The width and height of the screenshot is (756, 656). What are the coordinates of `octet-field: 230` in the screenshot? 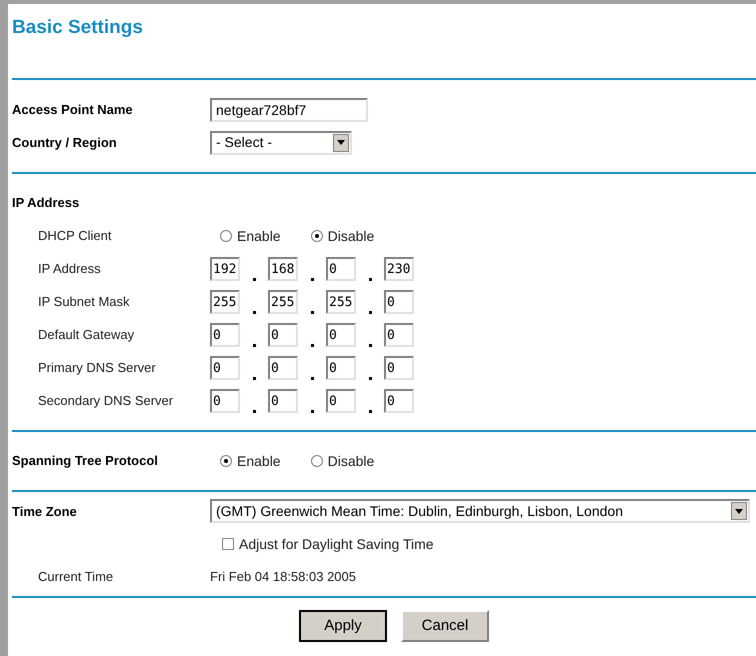 It's located at (399, 269).